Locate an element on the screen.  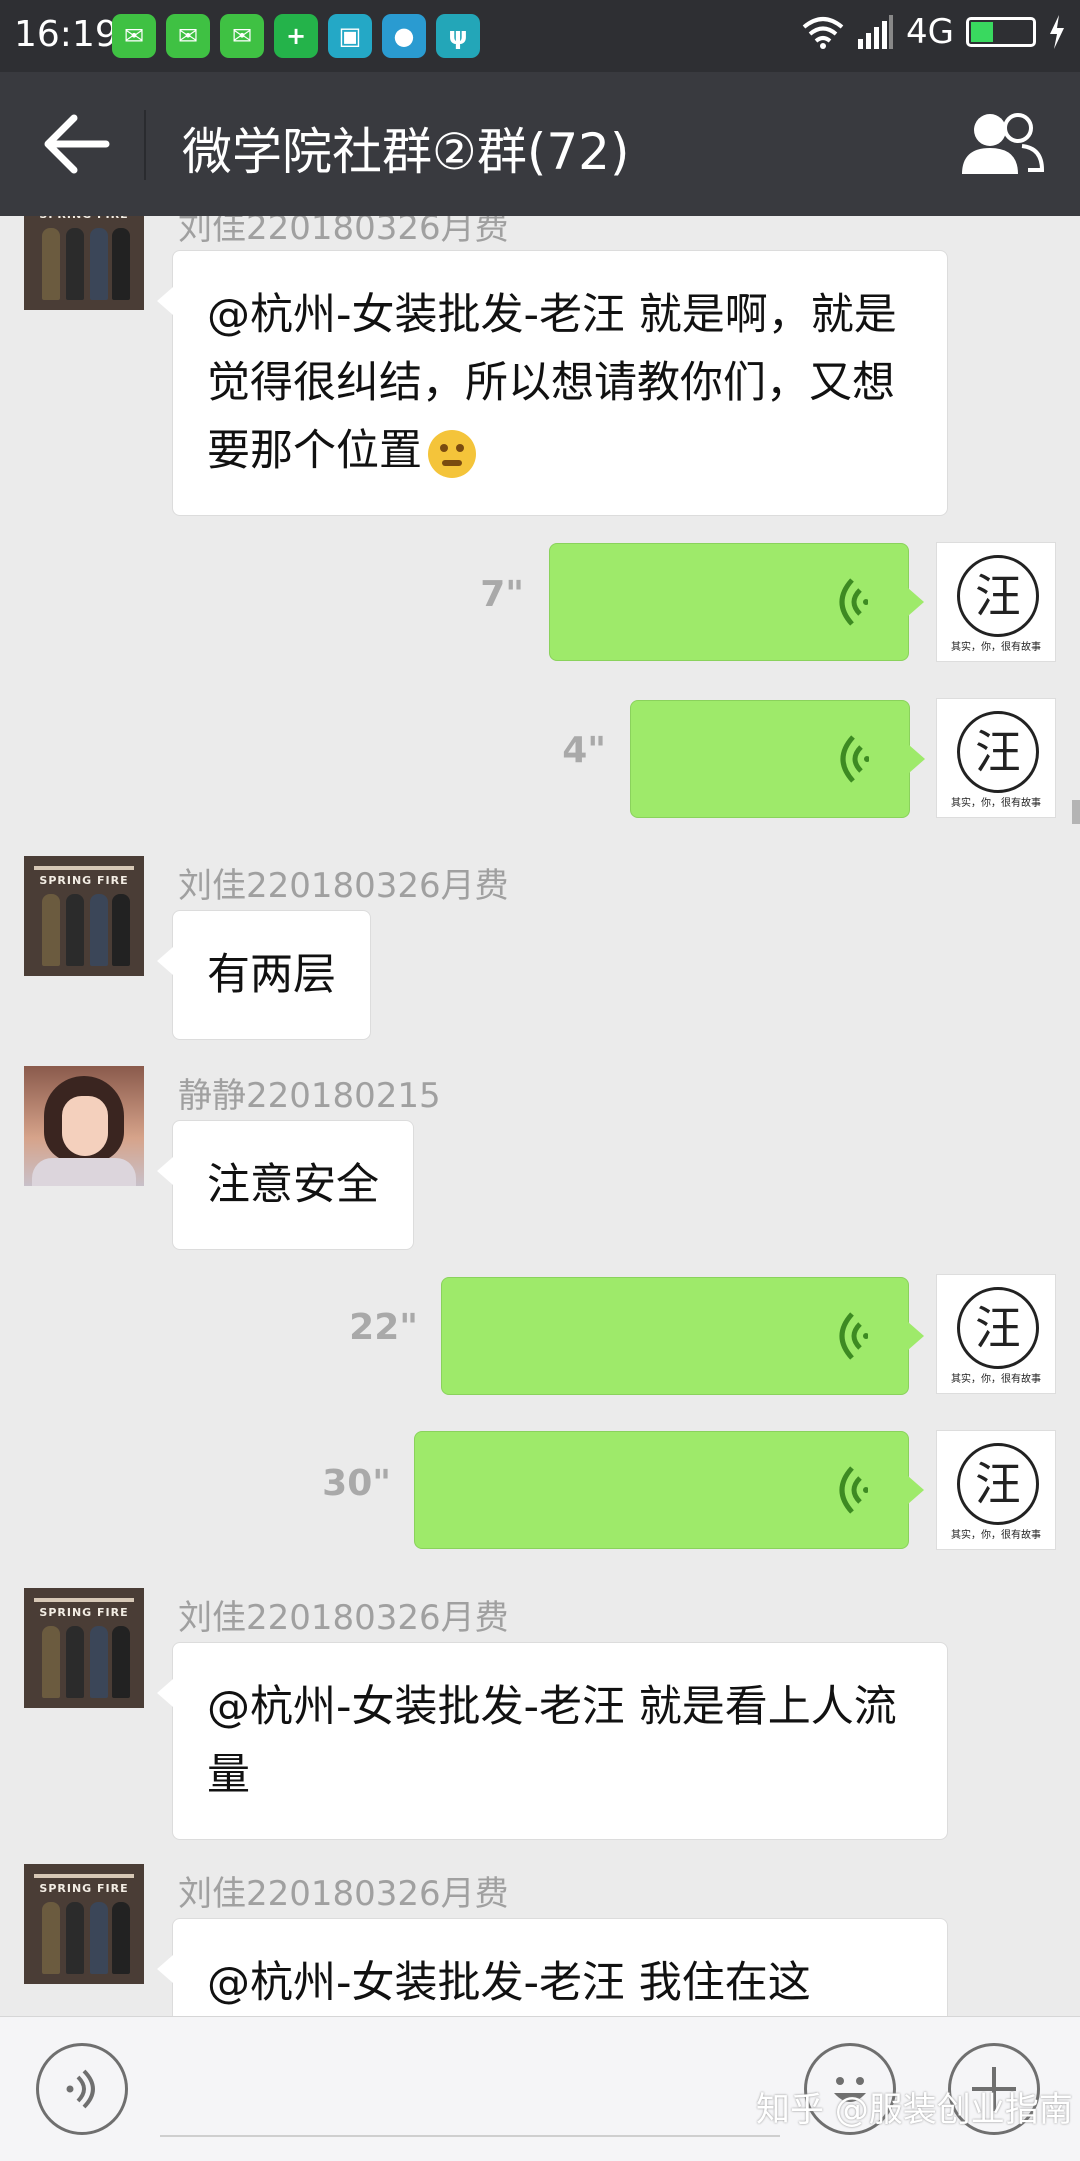
thinking-emoji-icon is located at coordinates (452, 453).